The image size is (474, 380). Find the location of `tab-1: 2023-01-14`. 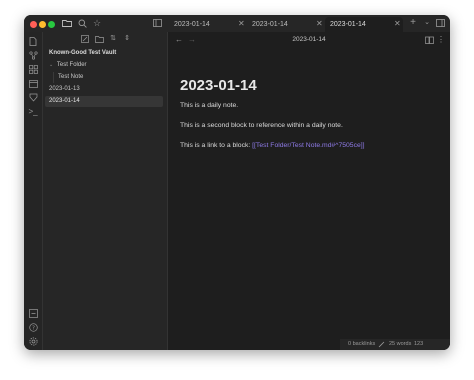

tab-1: 2023-01-14 is located at coordinates (208, 24).